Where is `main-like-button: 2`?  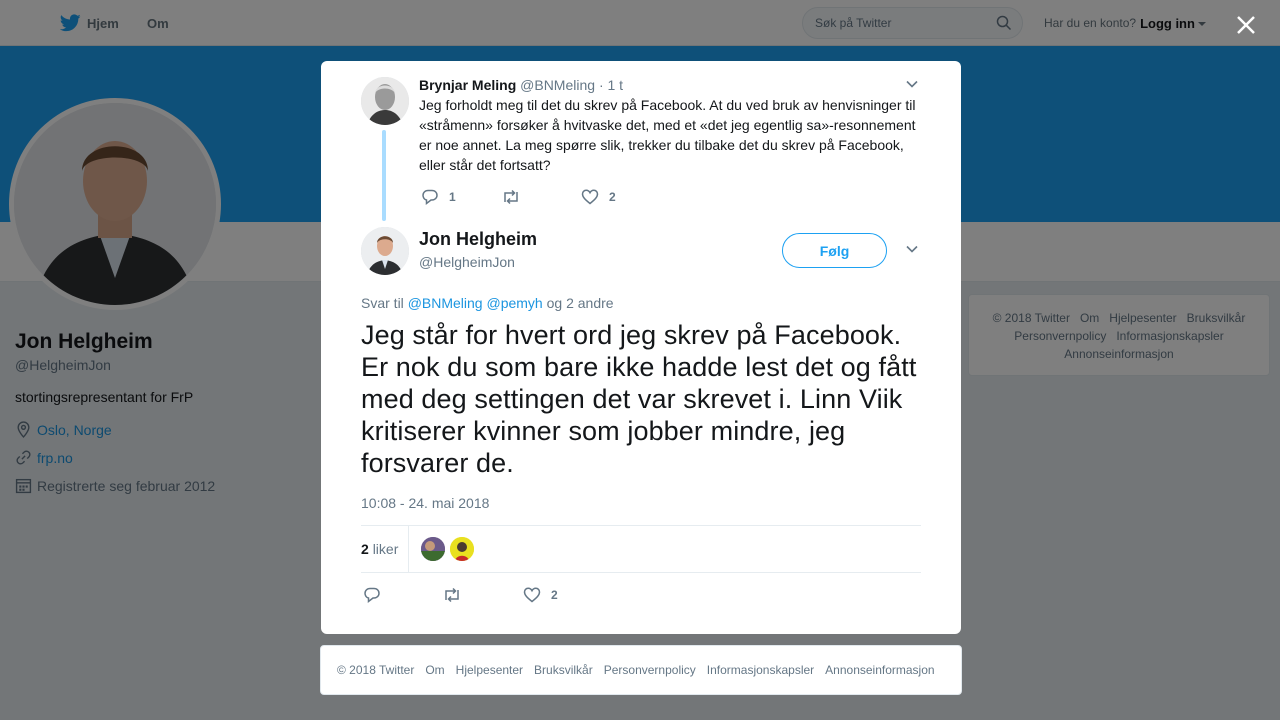
main-like-button: 2 is located at coordinates (540, 595).